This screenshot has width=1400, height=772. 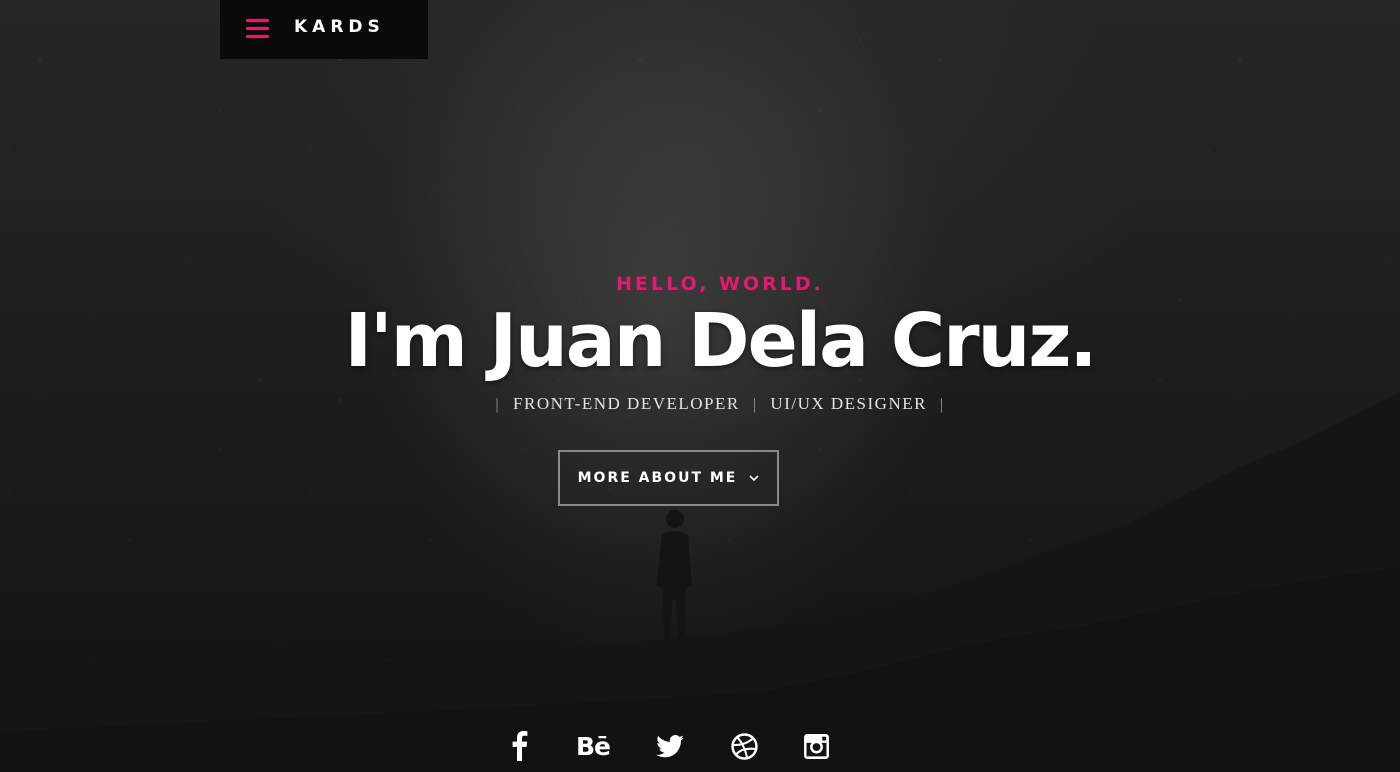 I want to click on hamburger-menu-icon, so click(x=258, y=29).